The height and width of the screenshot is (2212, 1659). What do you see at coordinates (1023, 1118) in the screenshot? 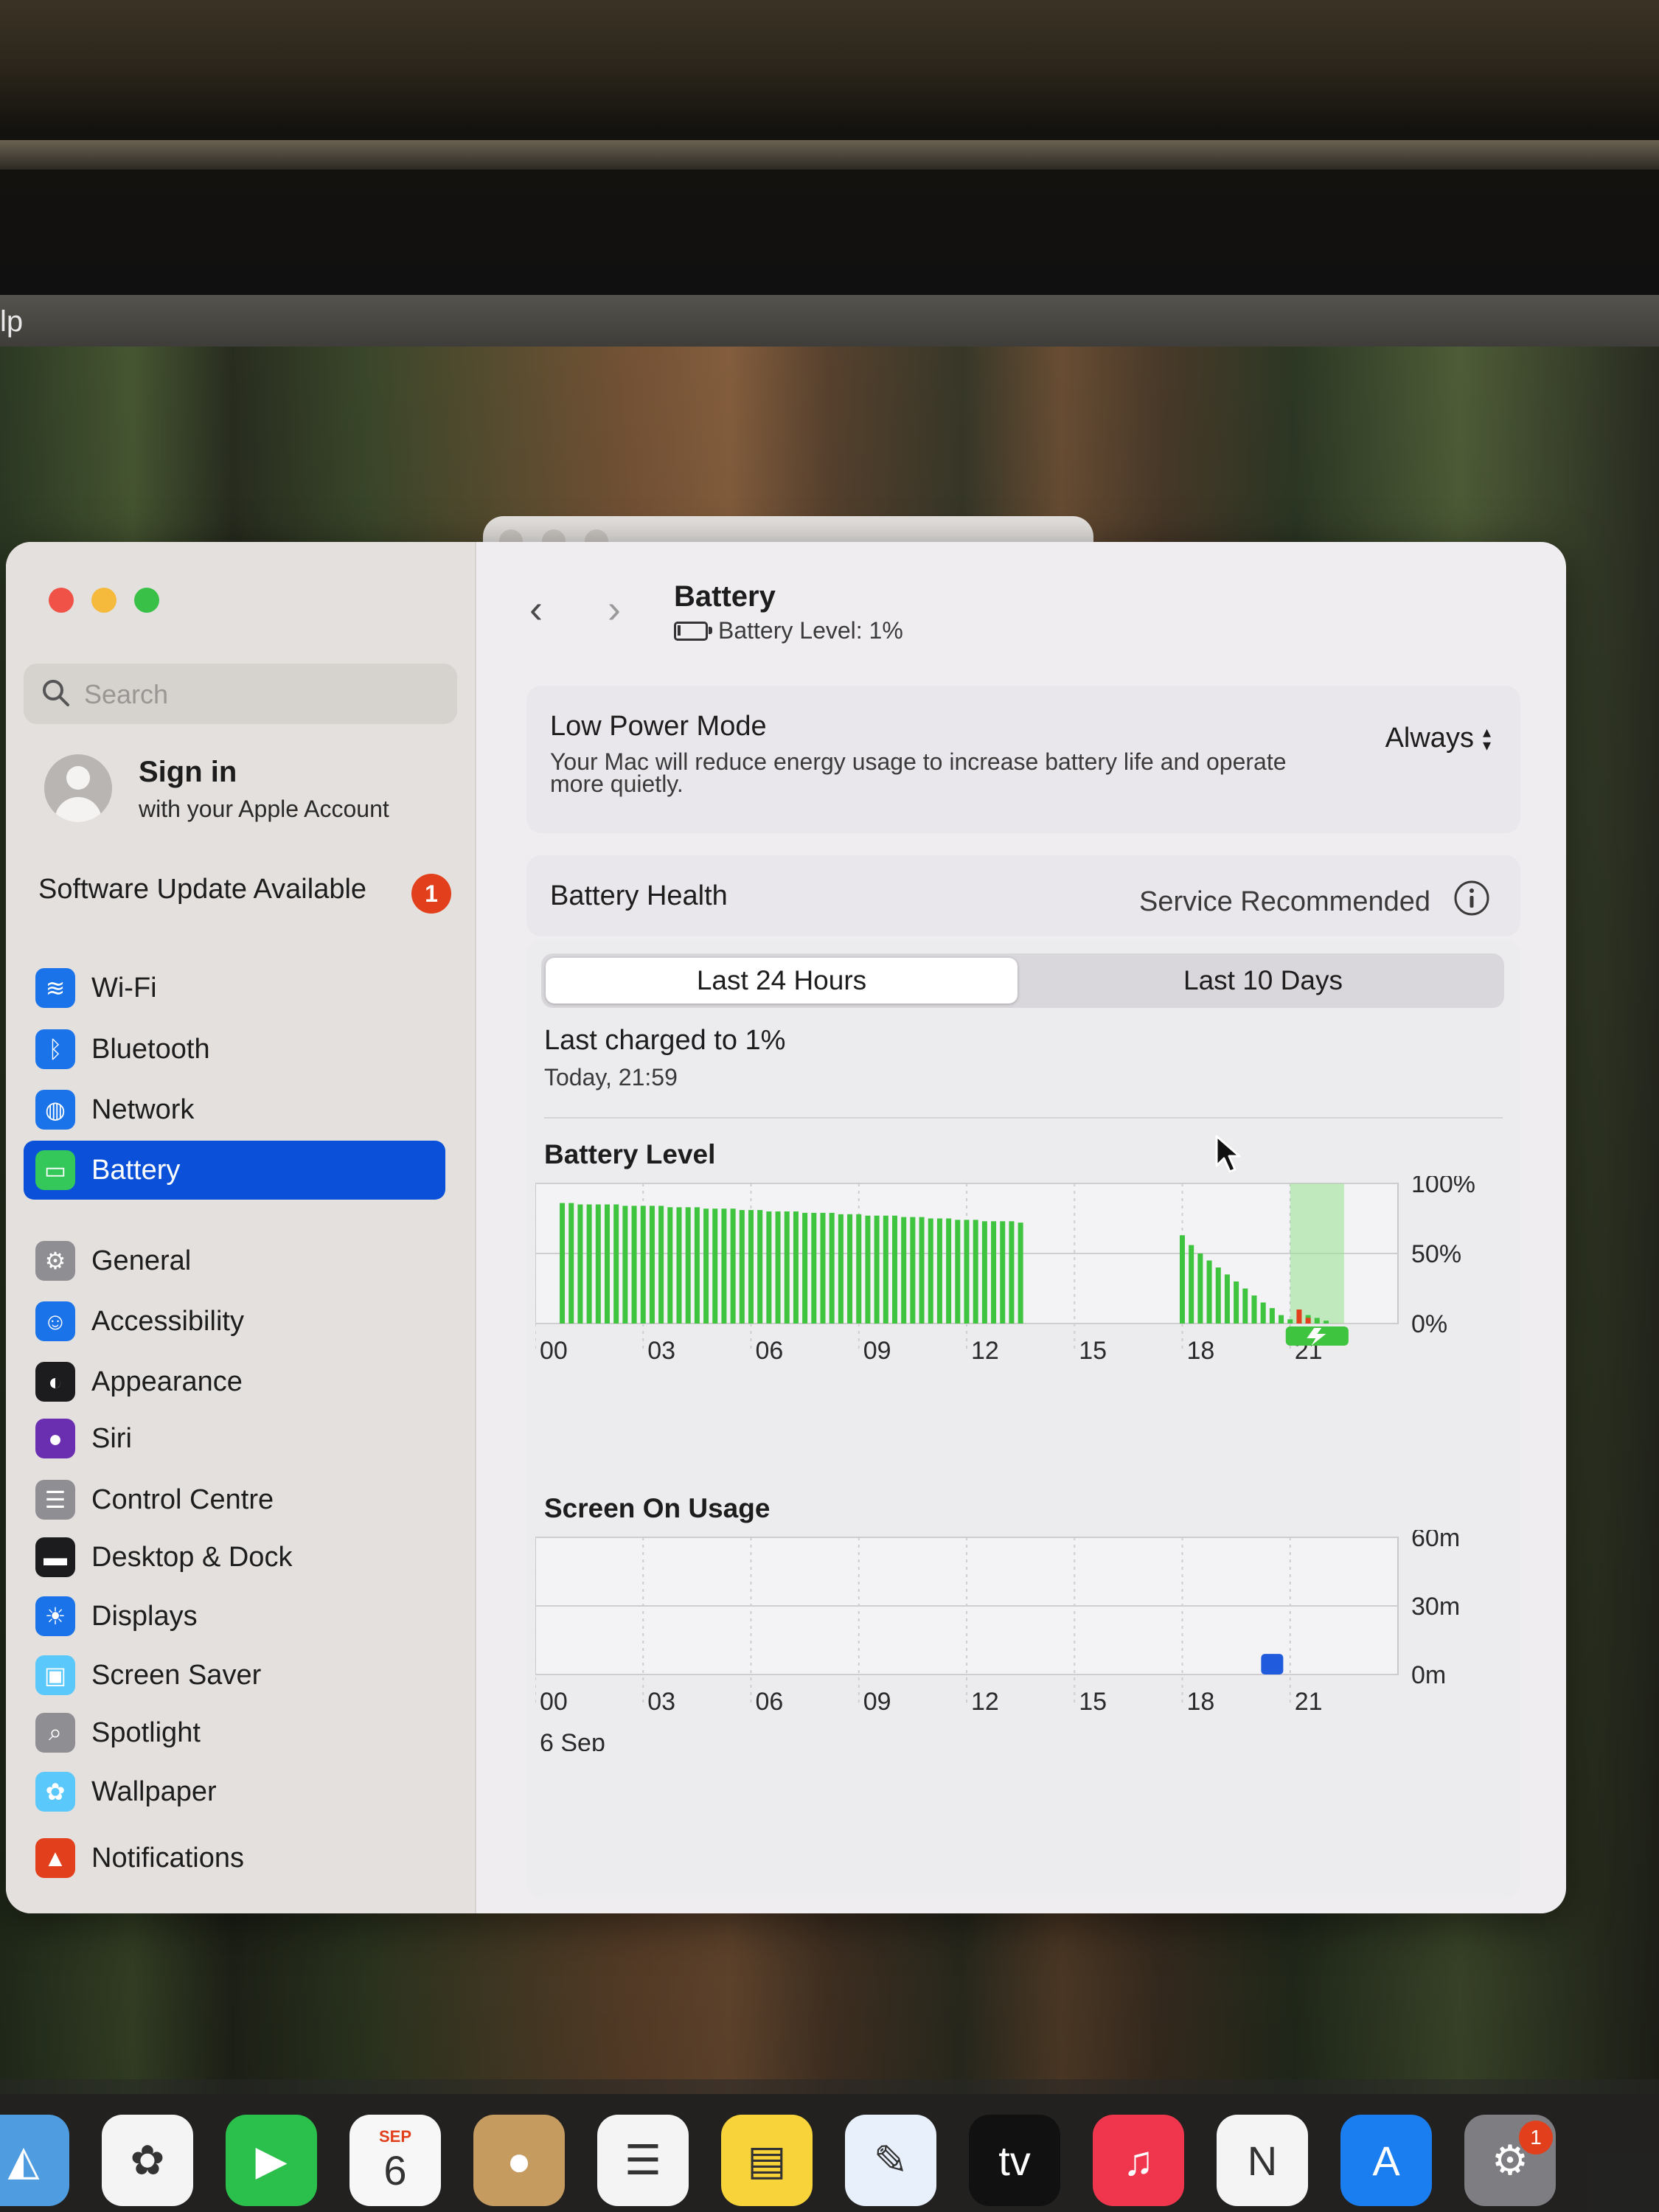
I see `divider` at bounding box center [1023, 1118].